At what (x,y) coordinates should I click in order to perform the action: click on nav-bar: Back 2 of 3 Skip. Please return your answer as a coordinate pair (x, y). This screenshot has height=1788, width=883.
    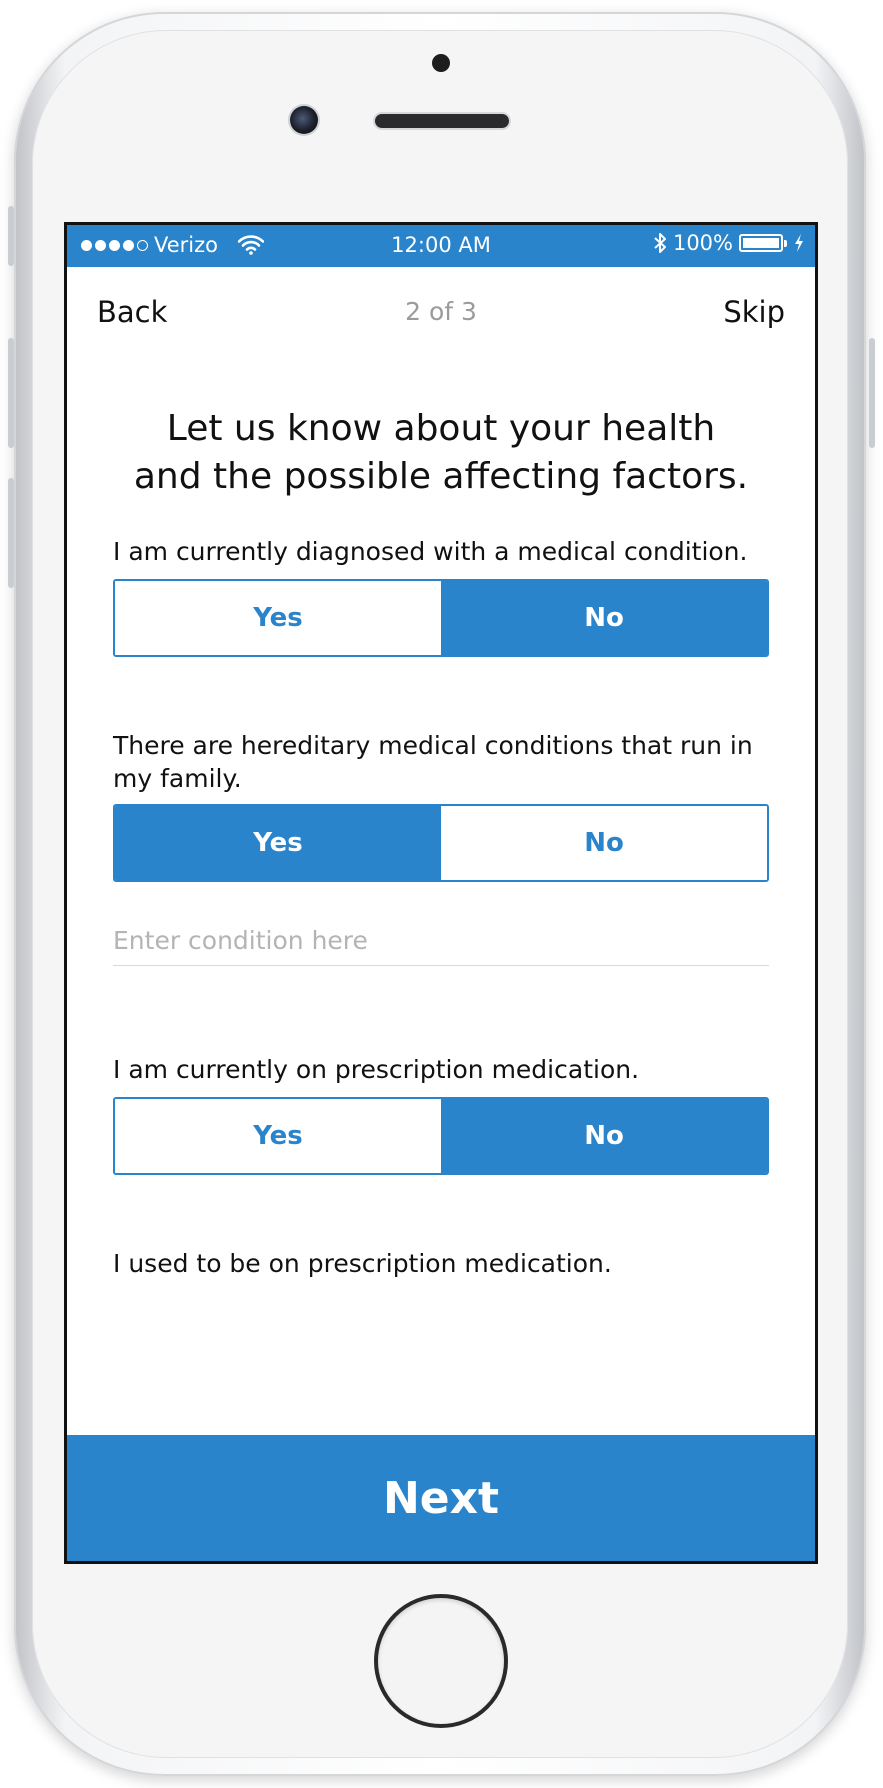
    Looking at the image, I should click on (441, 313).